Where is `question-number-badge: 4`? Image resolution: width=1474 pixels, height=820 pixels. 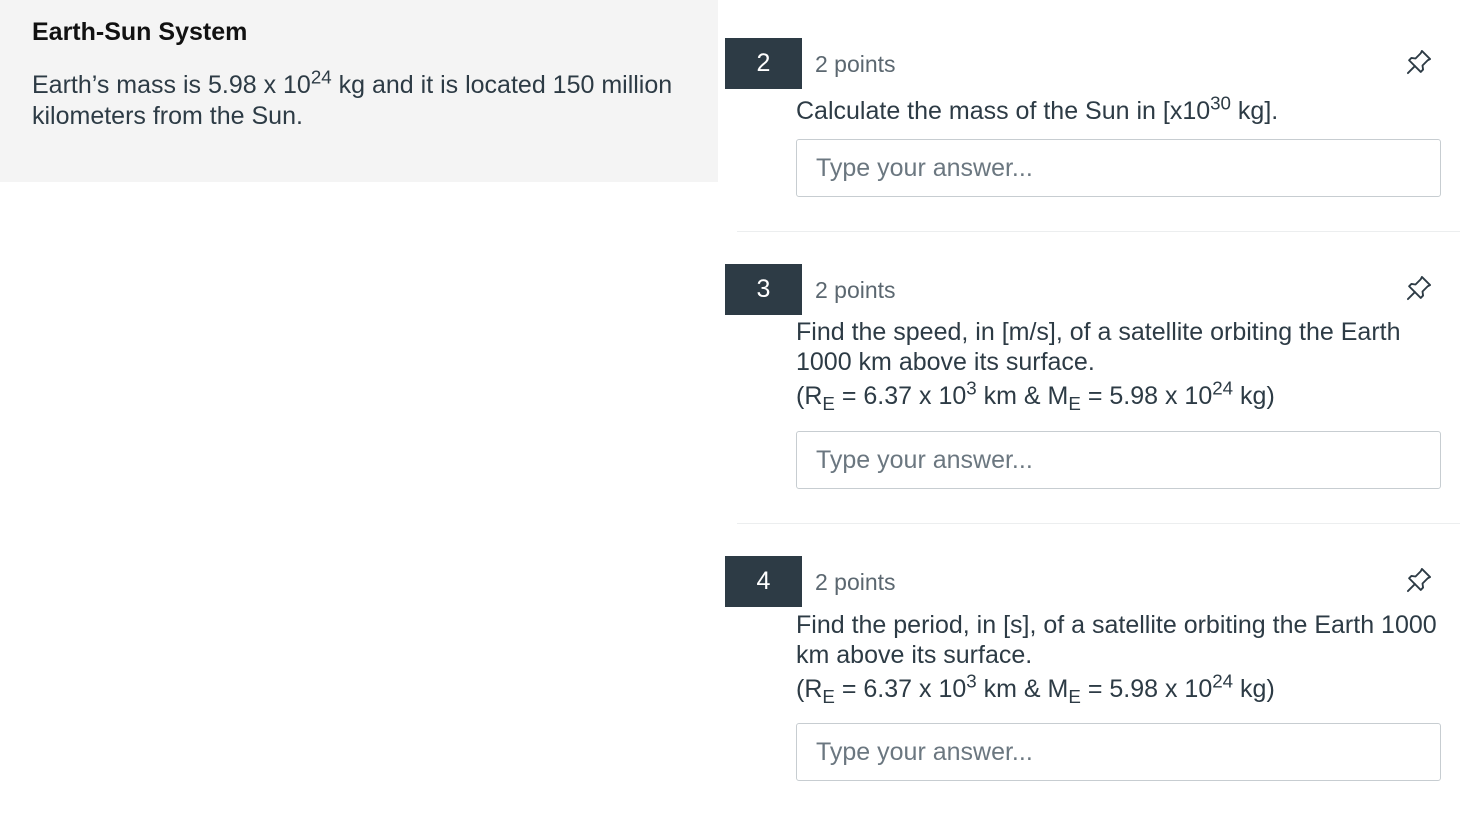
question-number-badge: 4 is located at coordinates (763, 581).